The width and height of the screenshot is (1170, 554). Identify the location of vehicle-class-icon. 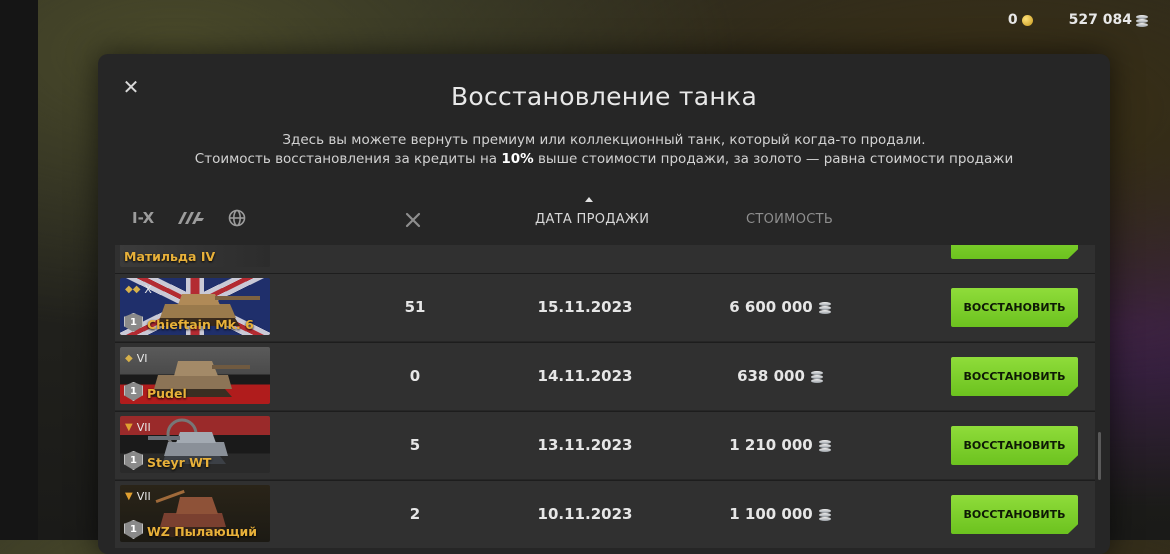
(191, 218).